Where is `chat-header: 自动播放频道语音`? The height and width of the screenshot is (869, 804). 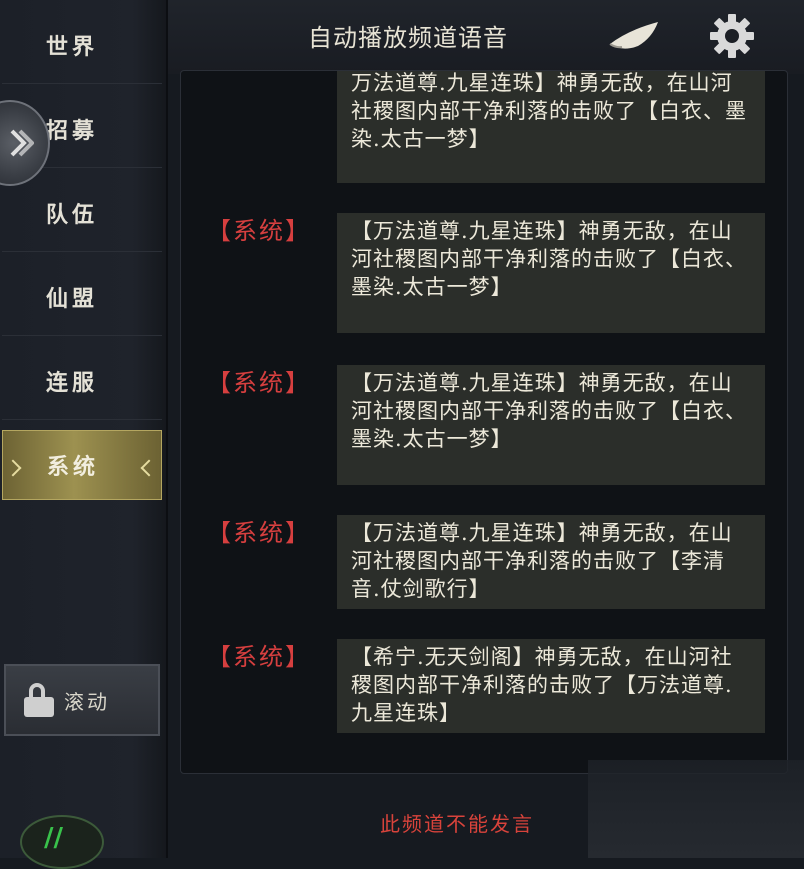 chat-header: 自动播放频道语音 is located at coordinates (486, 37).